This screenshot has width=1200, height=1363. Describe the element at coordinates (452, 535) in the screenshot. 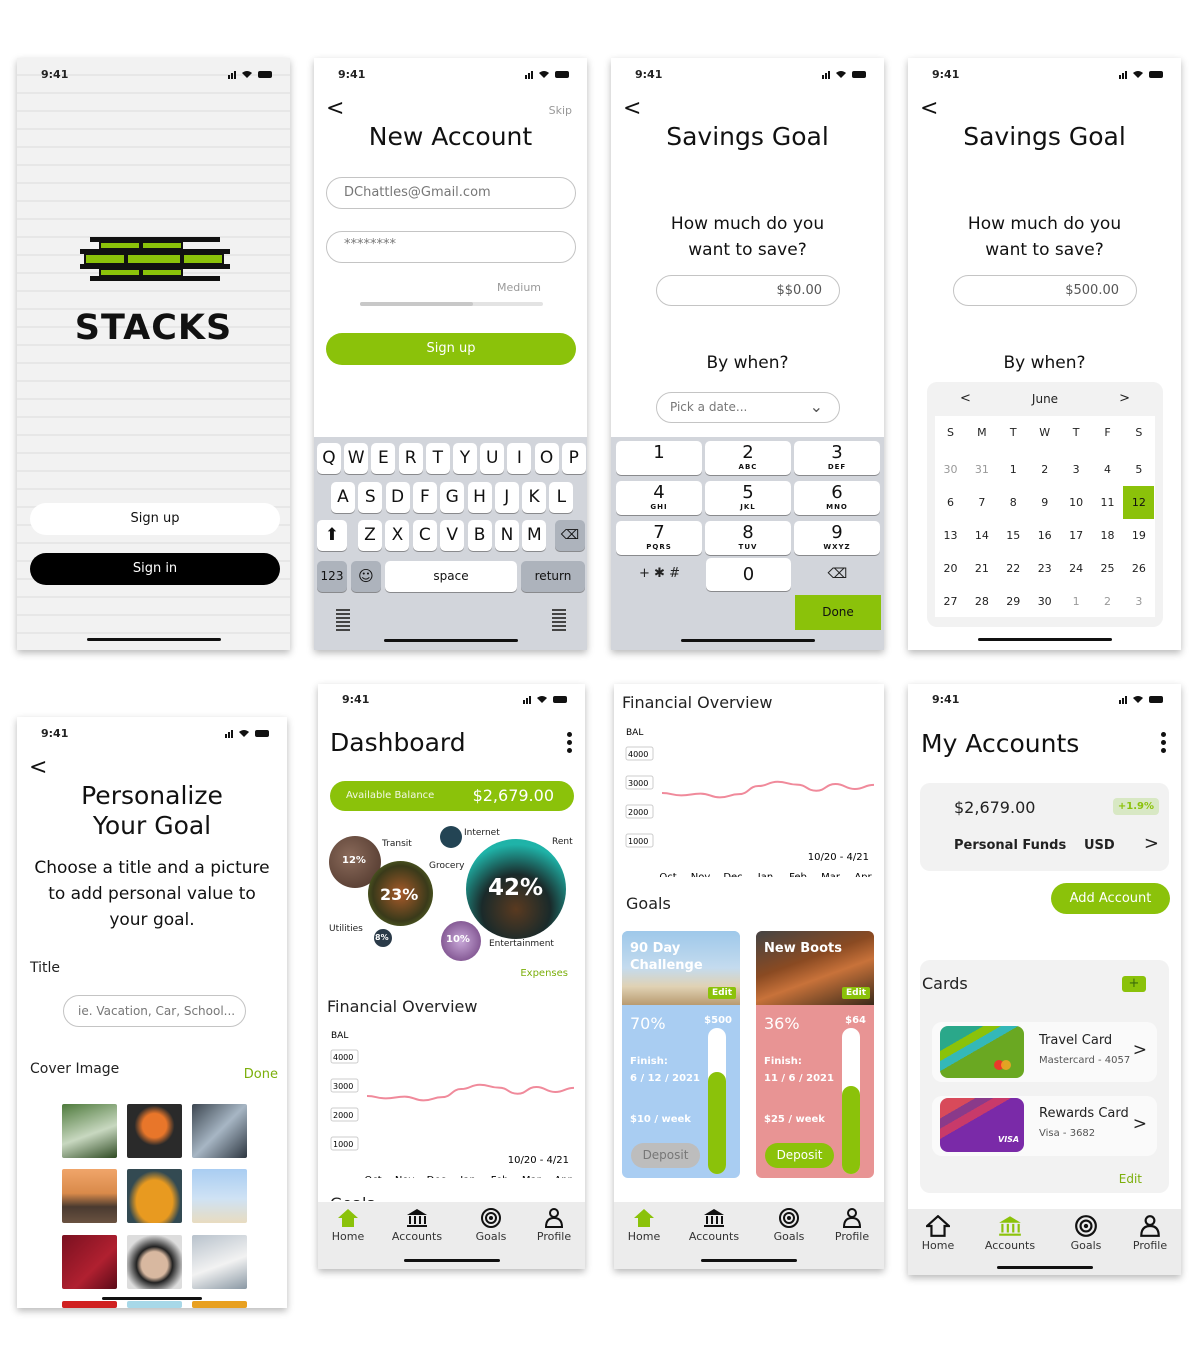

I see `key-v: V` at that location.